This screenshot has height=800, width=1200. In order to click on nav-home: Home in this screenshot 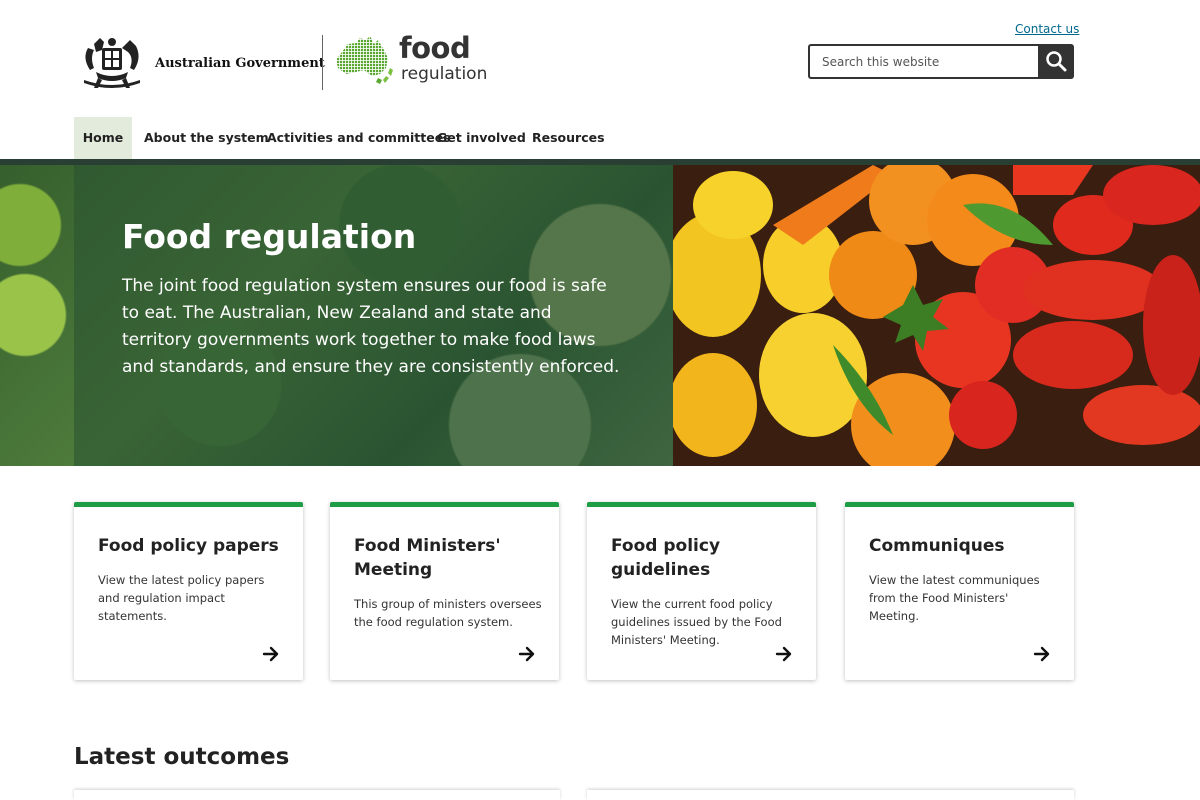, I will do `click(103, 138)`.